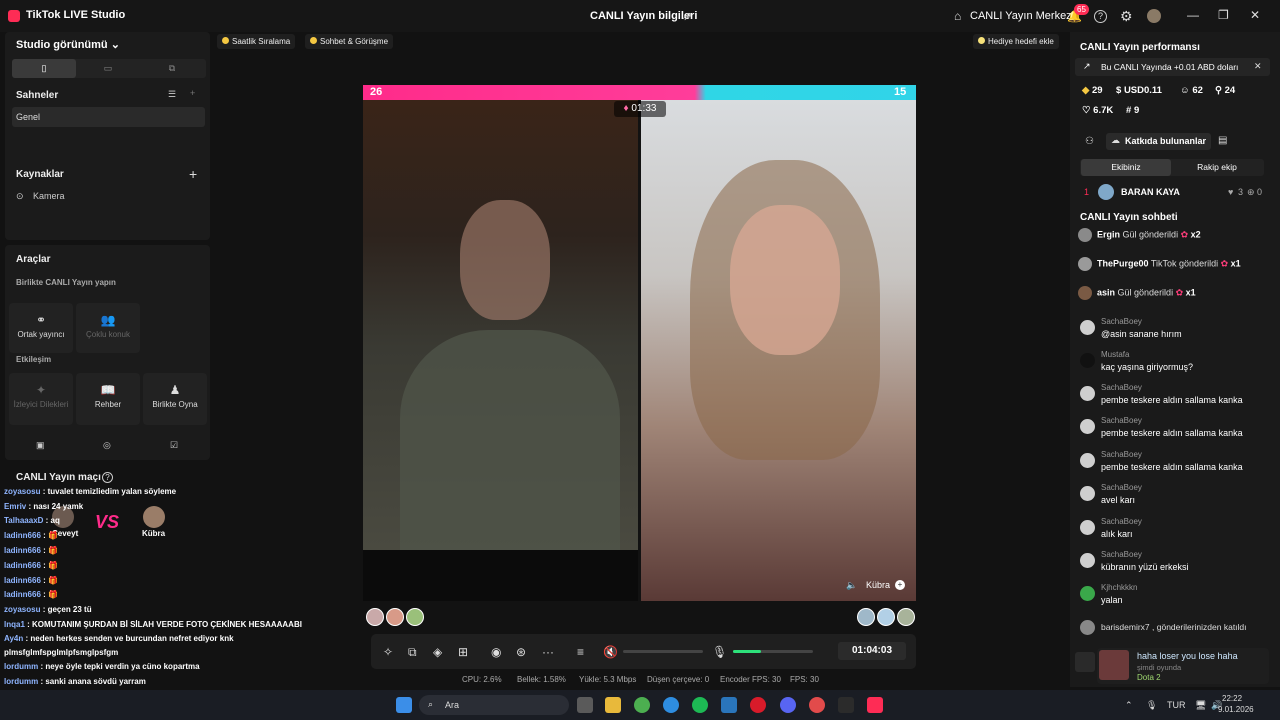 The height and width of the screenshot is (720, 1280). Describe the element at coordinates (1222, 140) in the screenshot. I see `list-doc-icon: ▤` at that location.